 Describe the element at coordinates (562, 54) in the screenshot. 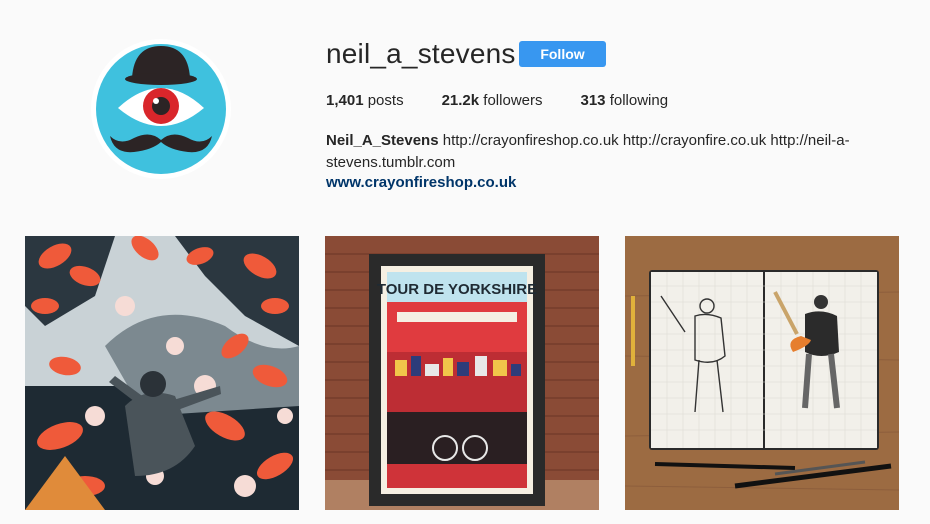

I see `follow-button: Follow` at that location.